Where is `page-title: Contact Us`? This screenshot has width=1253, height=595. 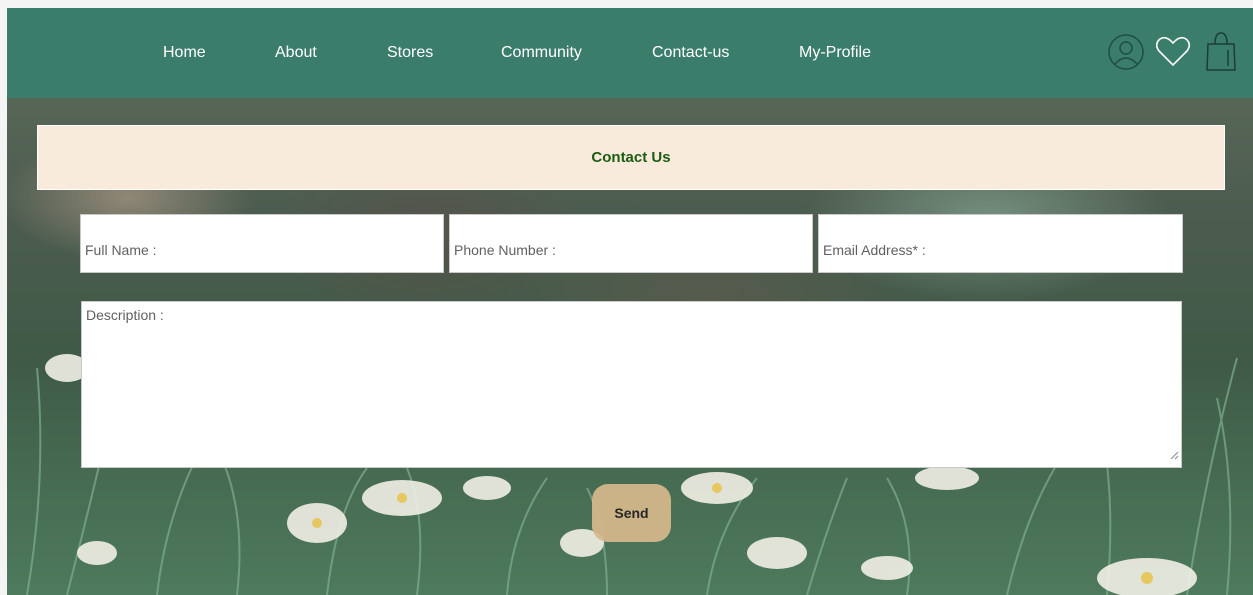
page-title: Contact Us is located at coordinates (631, 157).